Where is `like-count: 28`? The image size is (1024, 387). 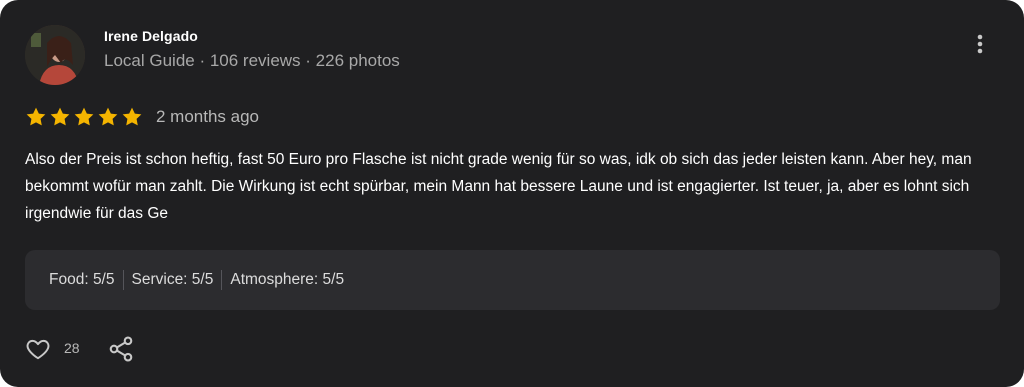 like-count: 28 is located at coordinates (72, 348).